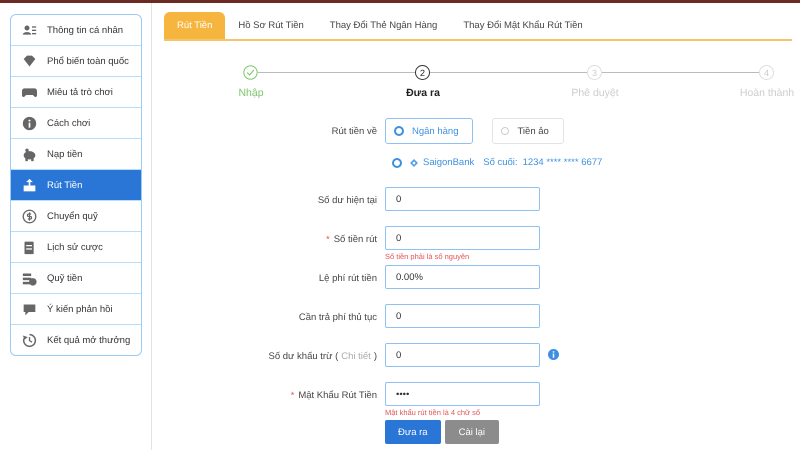 The height and width of the screenshot is (450, 800). I want to click on input-field: 0.00%, so click(462, 277).